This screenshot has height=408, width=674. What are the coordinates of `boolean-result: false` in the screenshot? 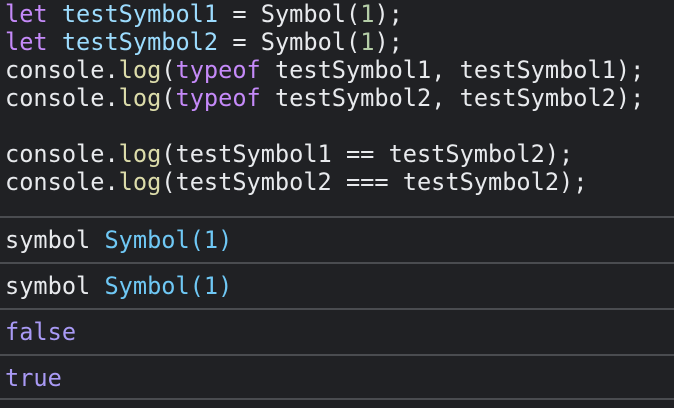 It's located at (41, 332).